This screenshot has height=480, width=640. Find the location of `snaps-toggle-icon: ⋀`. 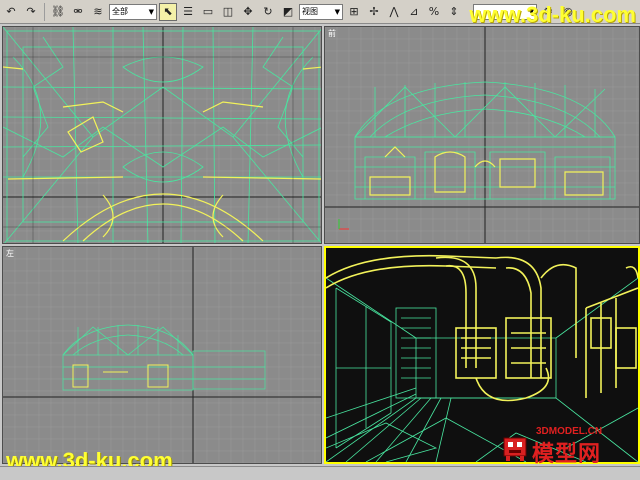

snaps-toggle-icon: ⋀ is located at coordinates (394, 12).